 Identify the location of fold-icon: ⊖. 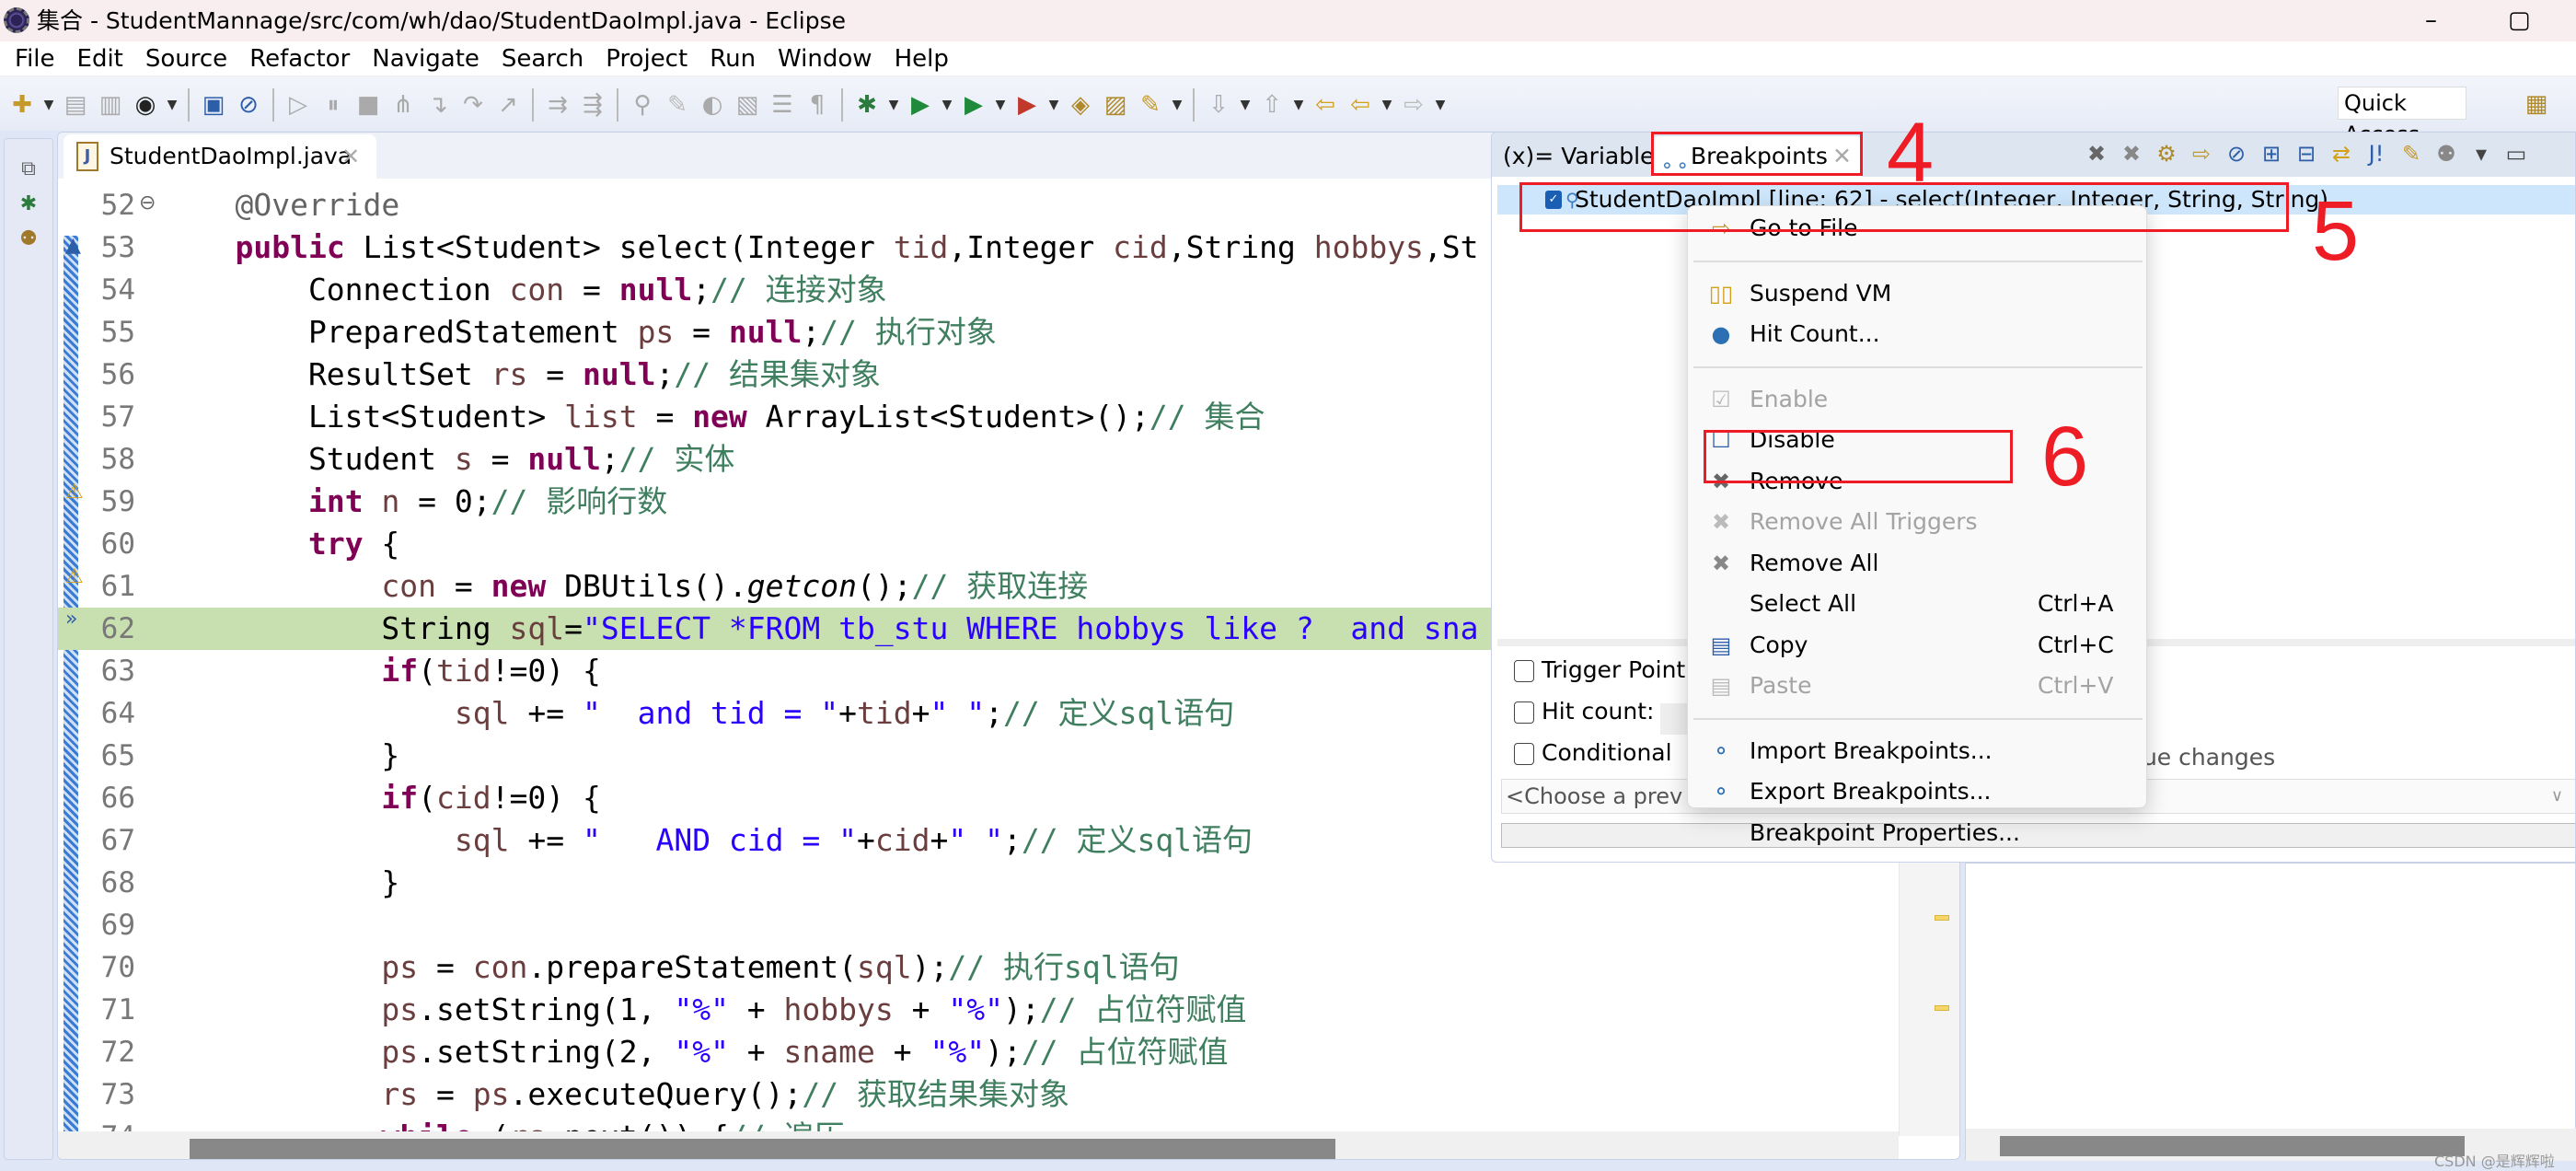
(147, 202).